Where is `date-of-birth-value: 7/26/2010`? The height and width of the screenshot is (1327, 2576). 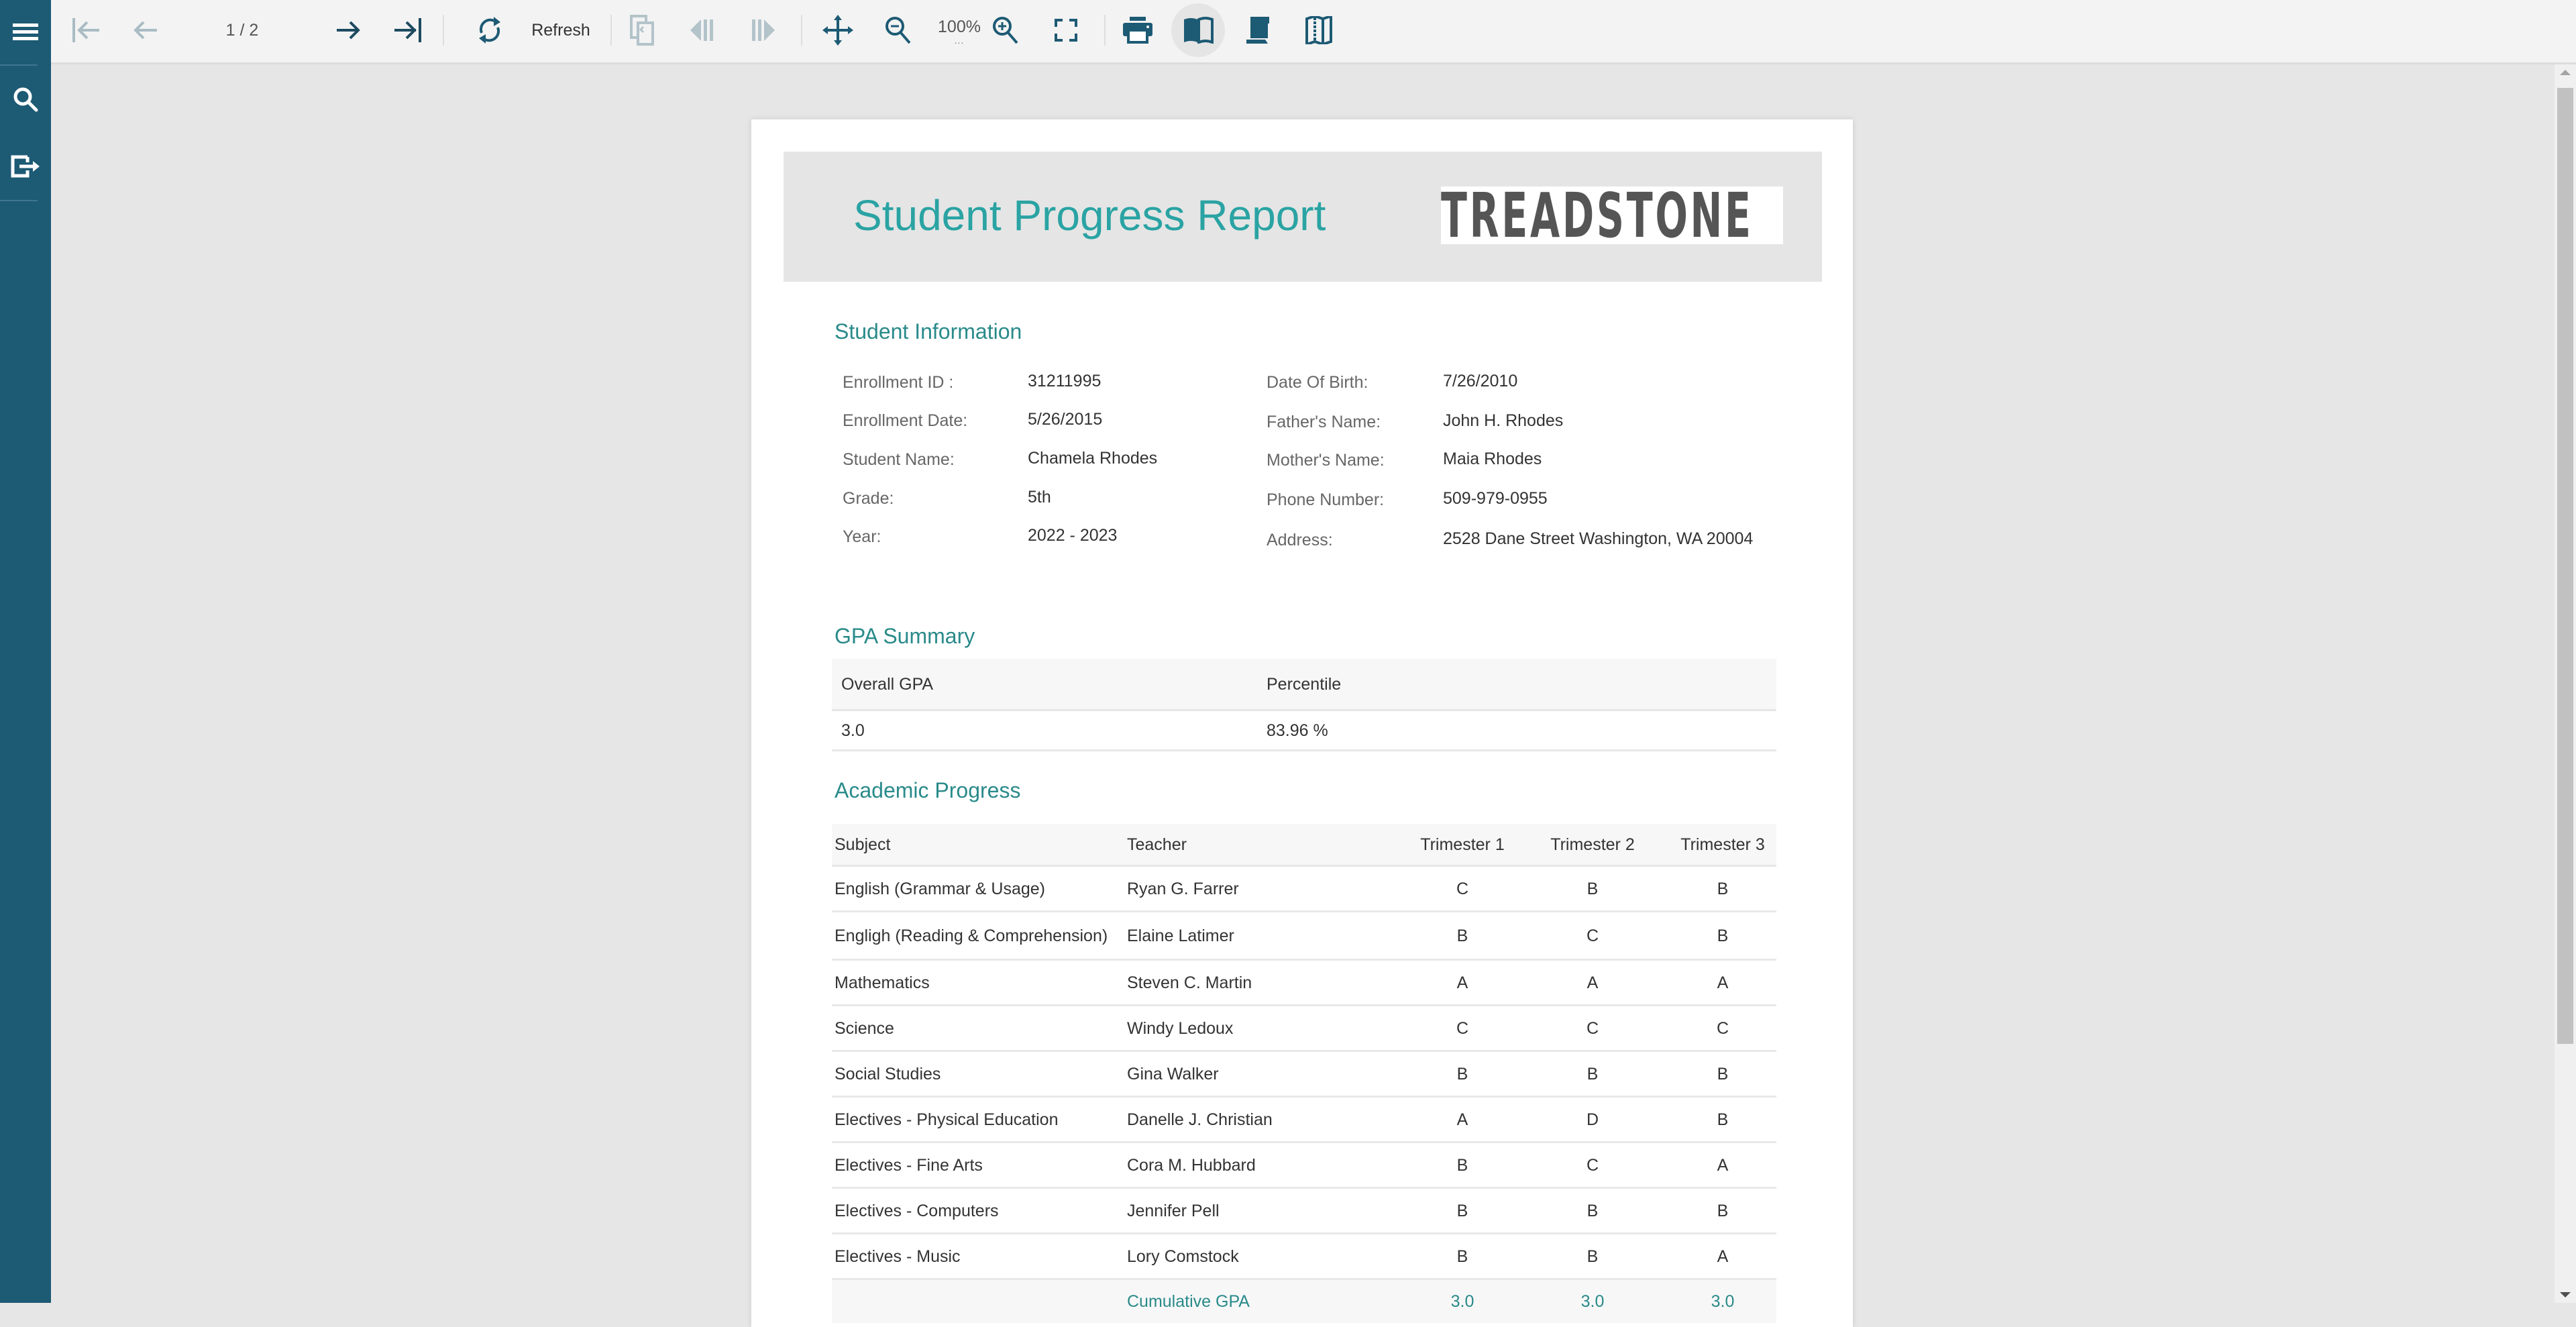
date-of-birth-value: 7/26/2010 is located at coordinates (1480, 381).